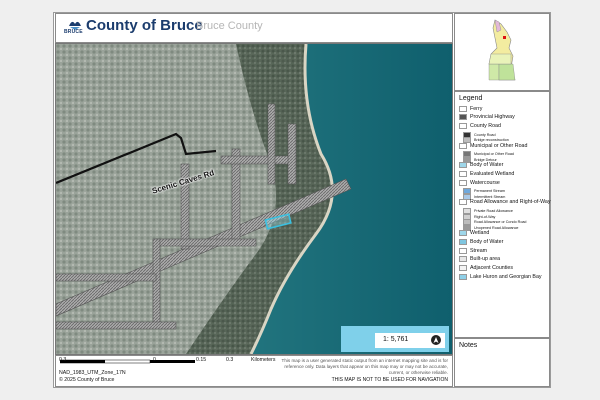 This screenshot has width=600, height=400. I want to click on overview-inset-map, so click(502, 52).